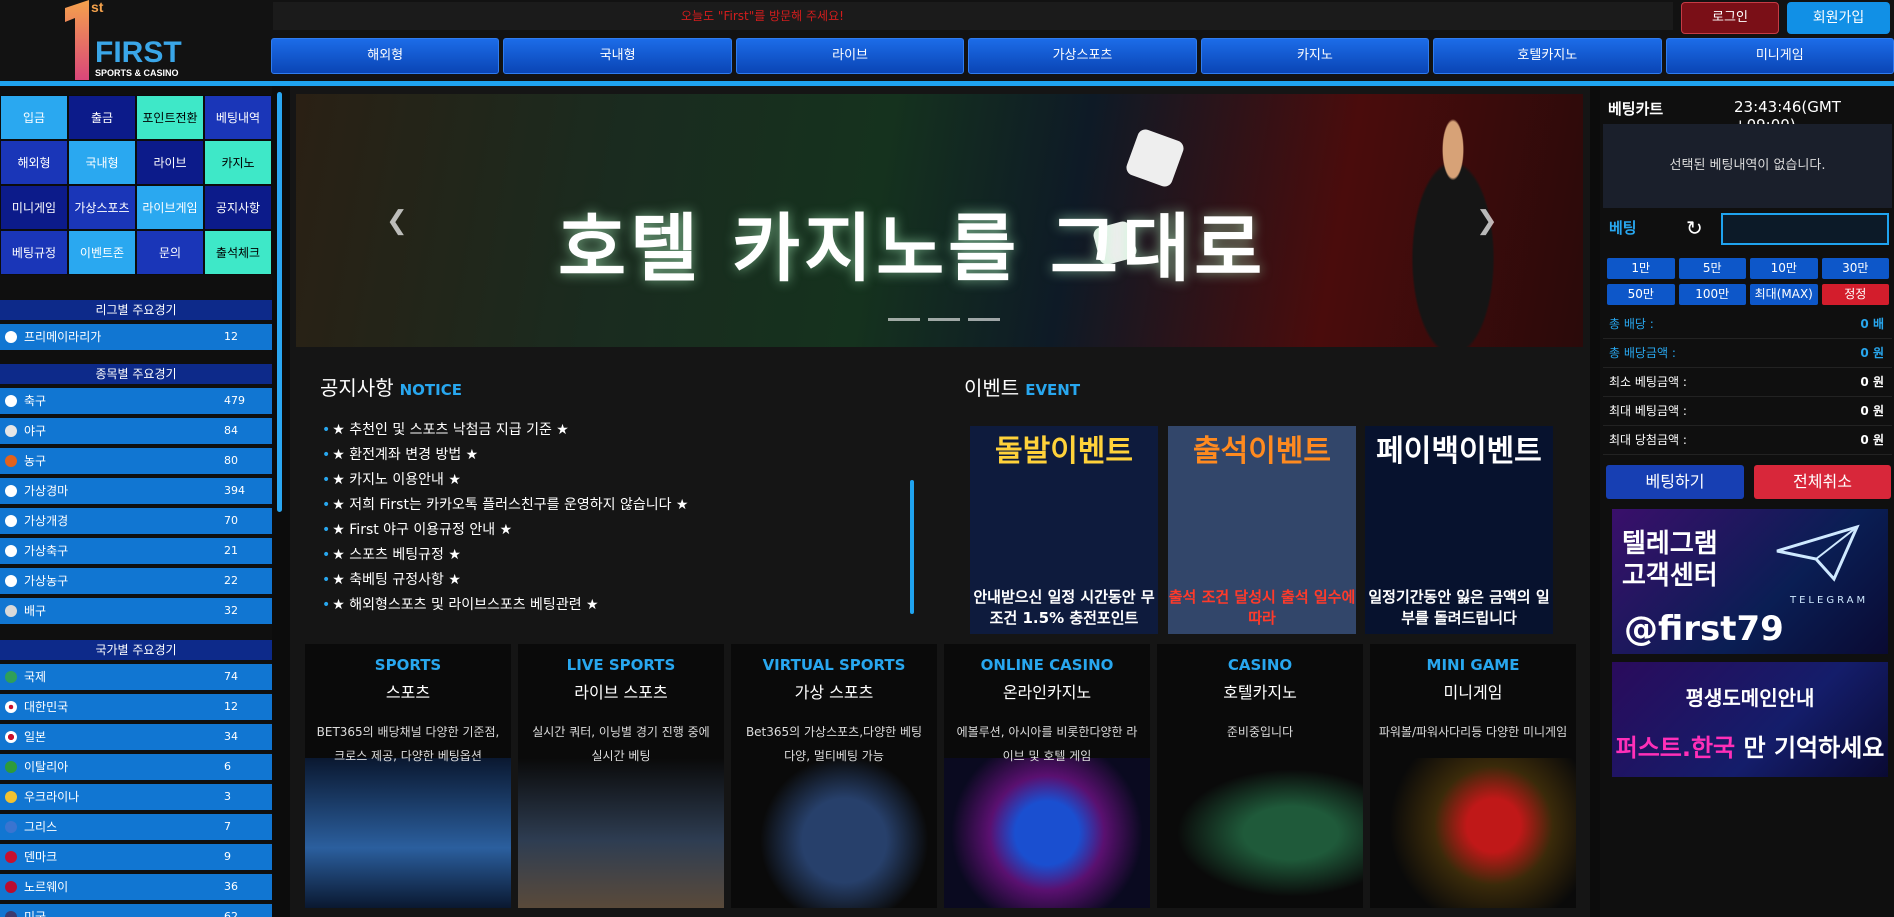  I want to click on quick-menu-item: 베팅내역, so click(238, 117).